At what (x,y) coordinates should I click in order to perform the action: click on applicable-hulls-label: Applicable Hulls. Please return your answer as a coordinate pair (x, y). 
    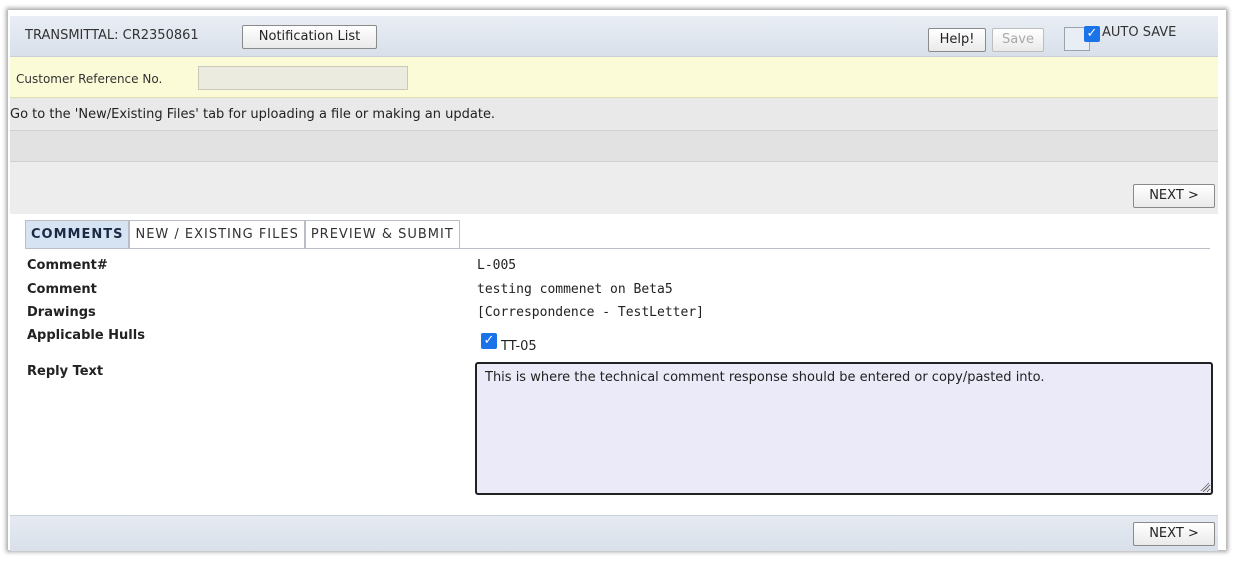
    Looking at the image, I should click on (86, 335).